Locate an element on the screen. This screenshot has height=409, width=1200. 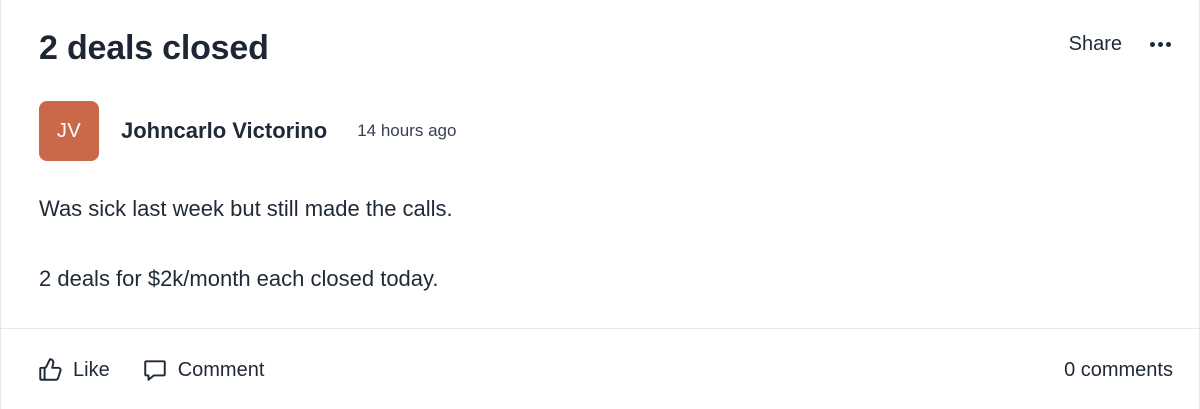
speech-bubble-icon is located at coordinates (155, 370).